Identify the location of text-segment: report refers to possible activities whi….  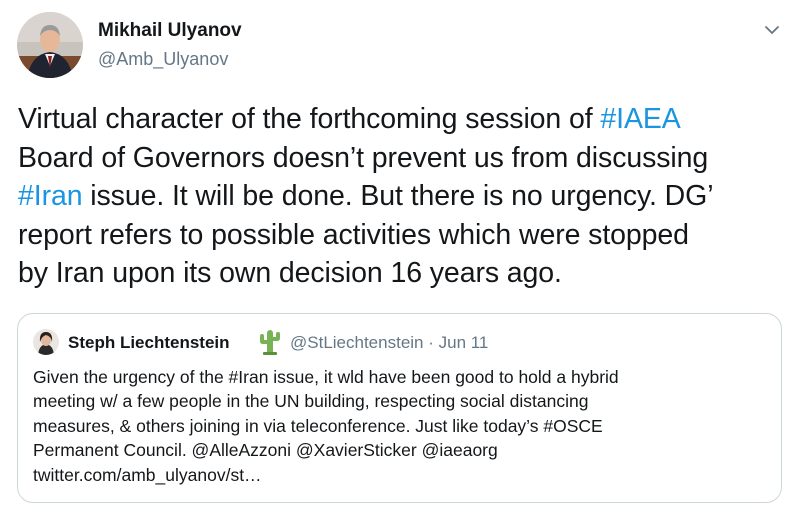
(353, 234).